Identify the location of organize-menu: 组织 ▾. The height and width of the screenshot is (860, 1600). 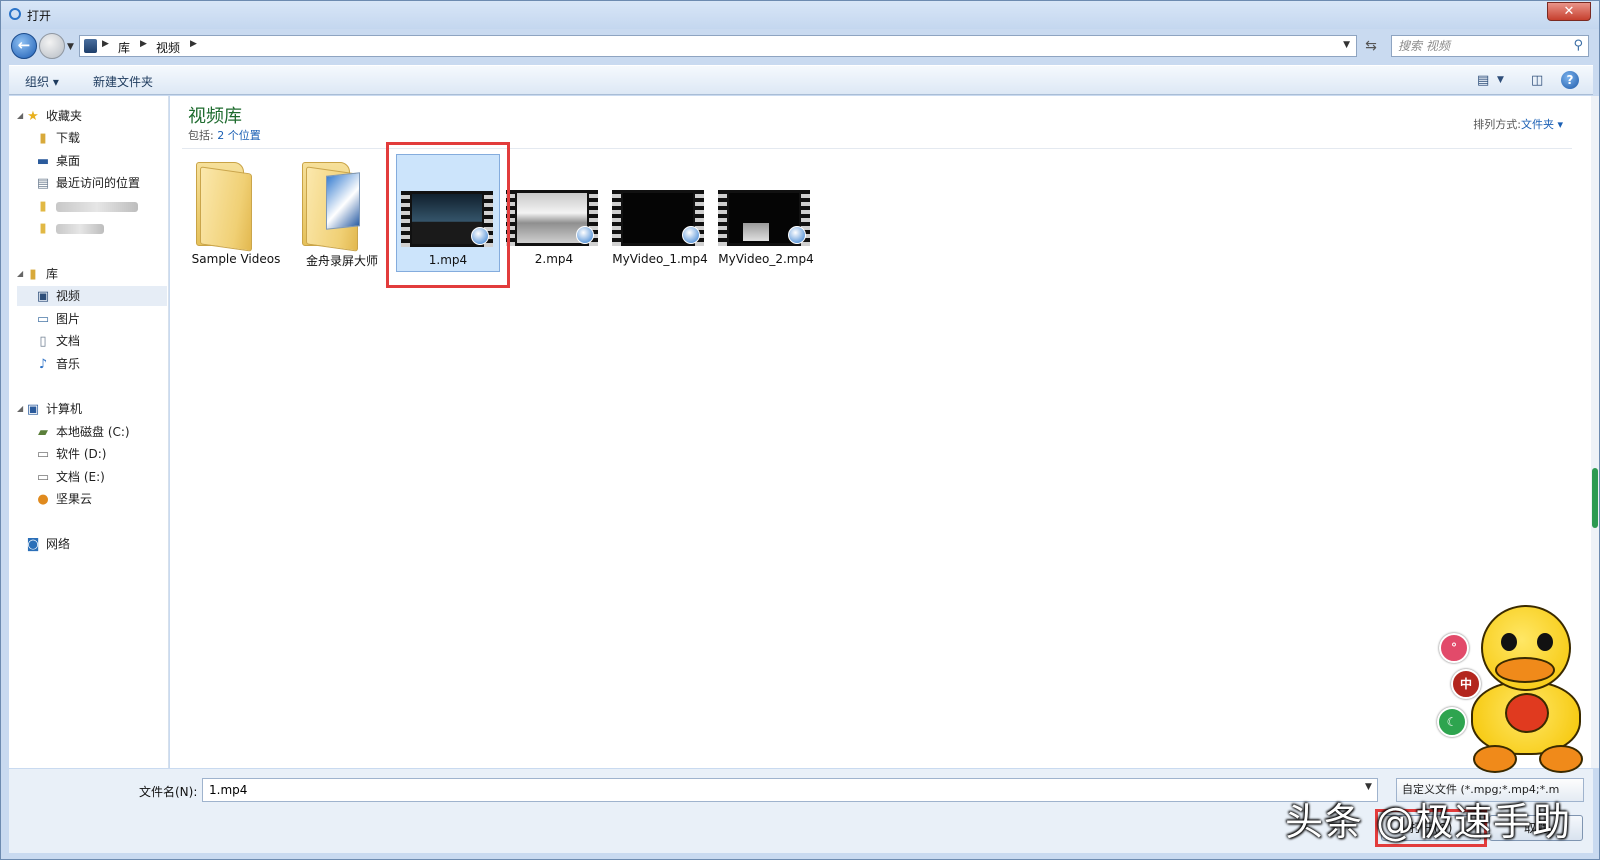
(42, 81).